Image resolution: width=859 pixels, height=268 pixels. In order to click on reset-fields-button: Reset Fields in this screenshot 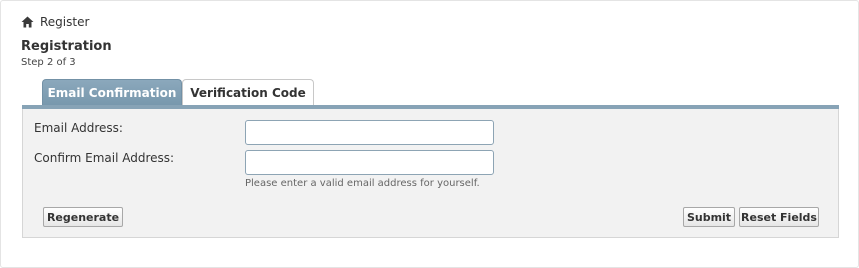, I will do `click(779, 217)`.